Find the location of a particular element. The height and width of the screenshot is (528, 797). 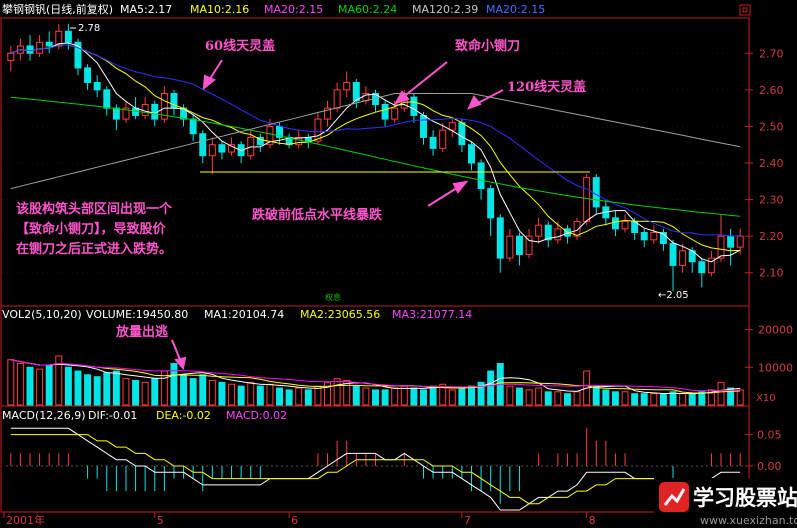

vol-value: VOLUME:19450.80 is located at coordinates (137, 314).